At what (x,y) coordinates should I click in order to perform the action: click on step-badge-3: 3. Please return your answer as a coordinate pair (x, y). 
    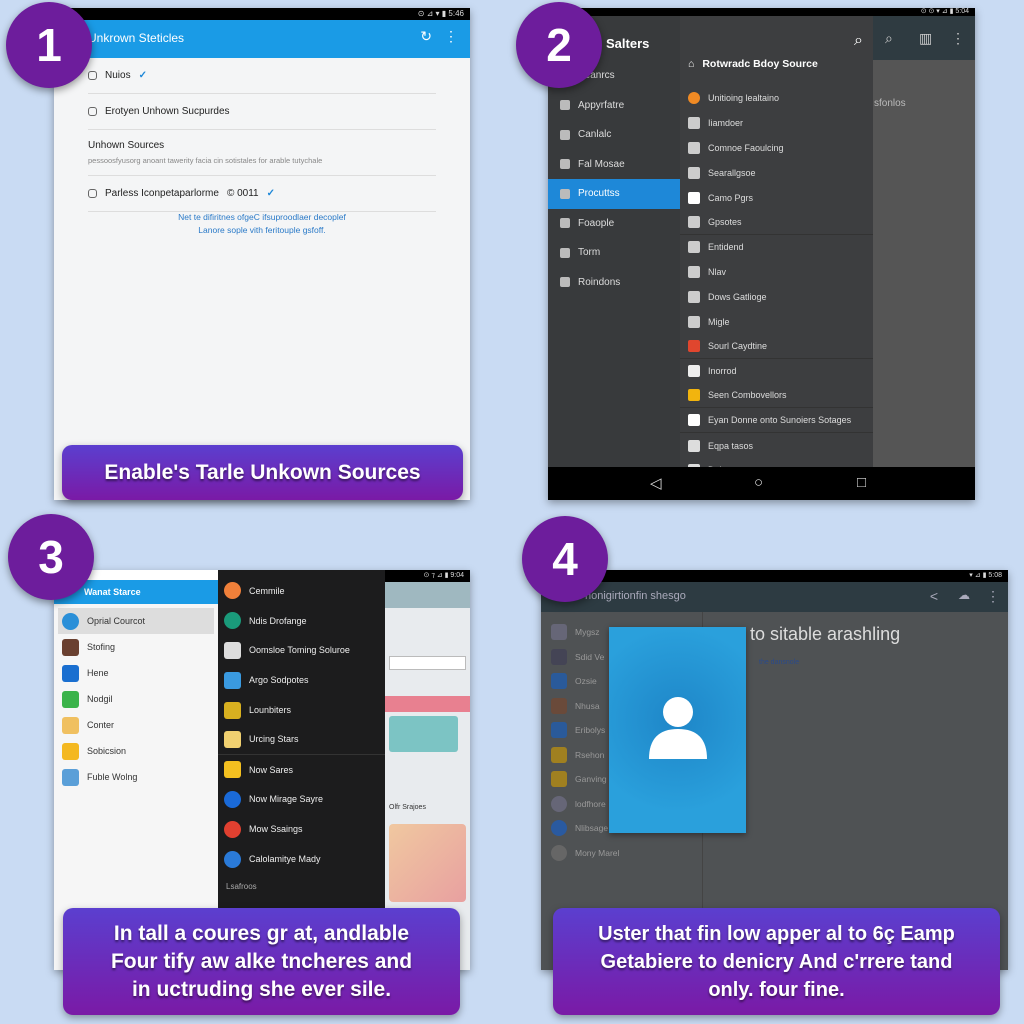
    Looking at the image, I should click on (51, 557).